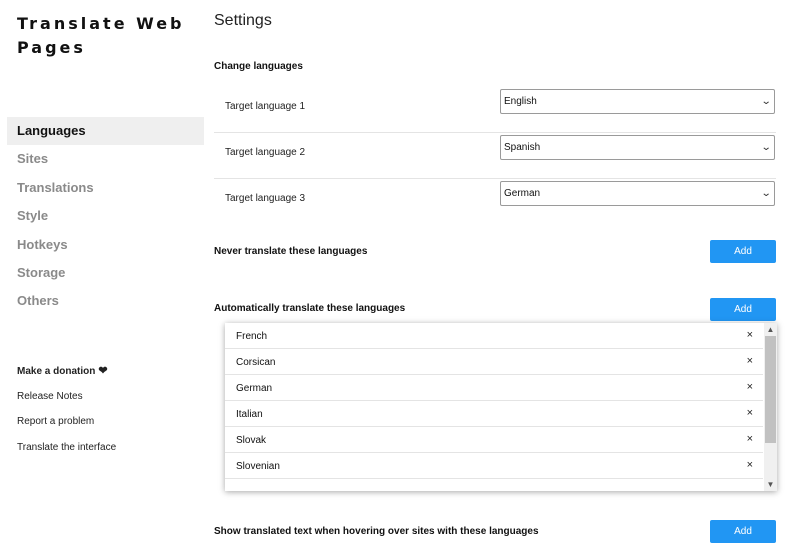 This screenshot has width=800, height=559. What do you see at coordinates (494, 466) in the screenshot?
I see `list-item: Slovenian ×` at bounding box center [494, 466].